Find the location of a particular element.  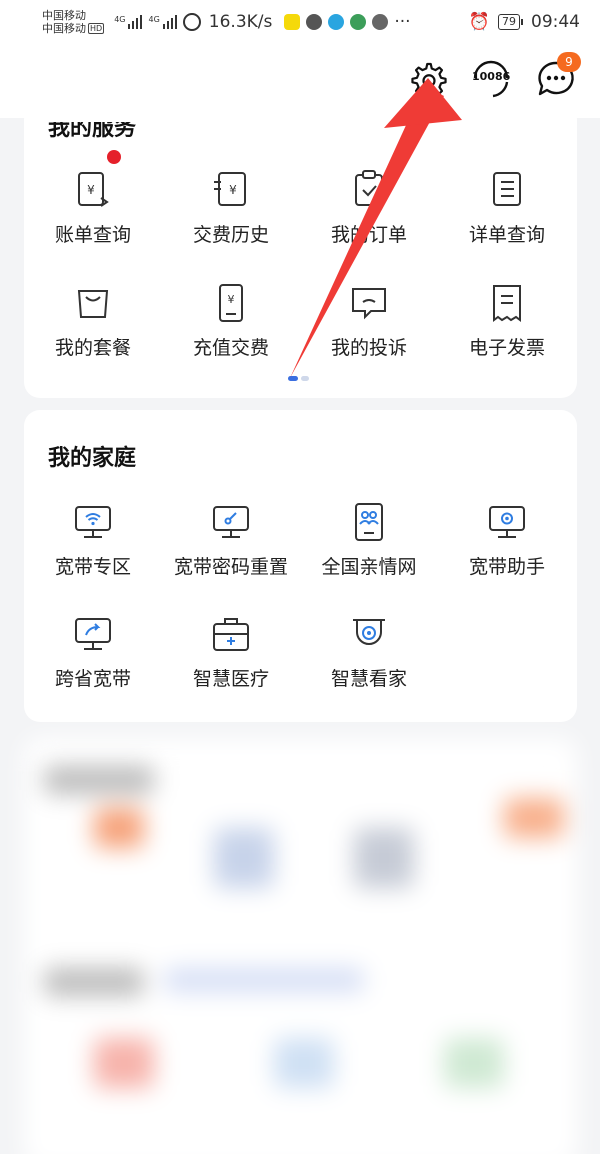

cross-province-broadband-icon is located at coordinates (93, 634).